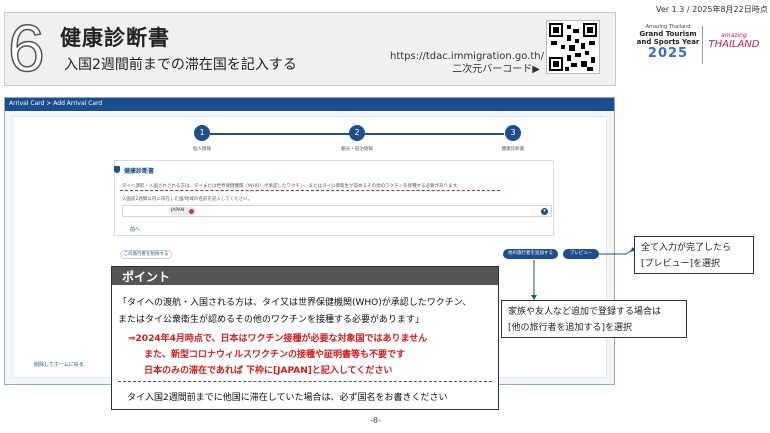 This screenshot has width=770, height=433. I want to click on point-red-2: また、新型コロナウィルスワクチンの接種や証明書等も不要です, so click(275, 355).